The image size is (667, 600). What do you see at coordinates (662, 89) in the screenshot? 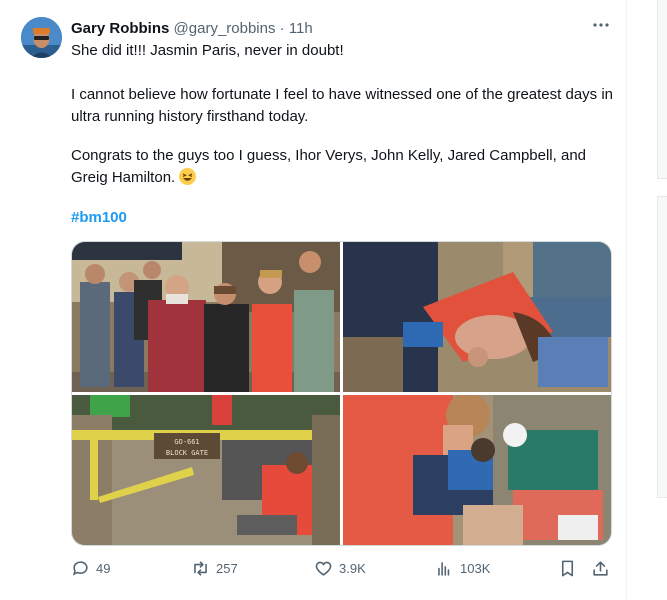
I see `sidebar-panel-top` at bounding box center [662, 89].